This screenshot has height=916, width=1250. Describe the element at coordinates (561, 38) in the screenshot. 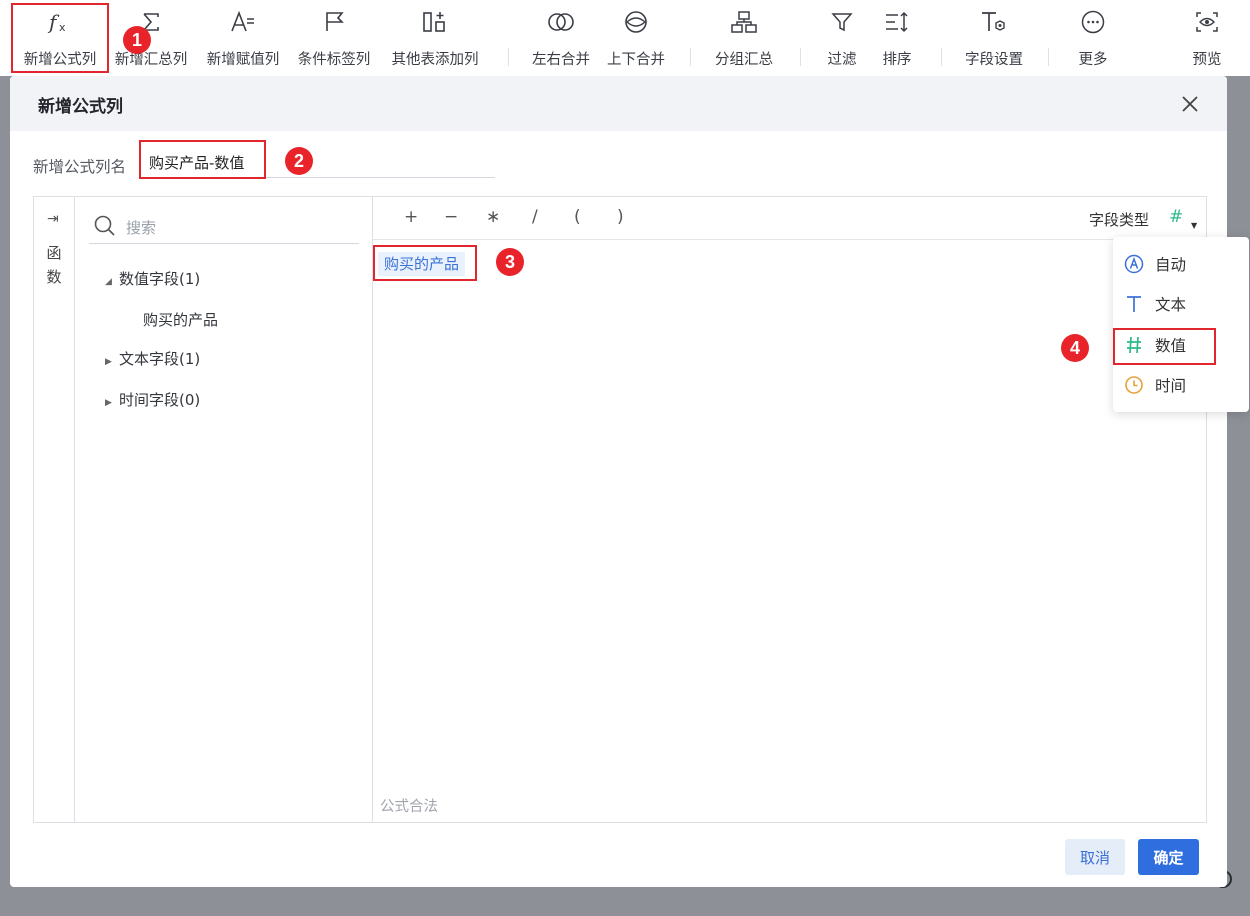

I see `merge-horizontal-button: 左右合并` at that location.